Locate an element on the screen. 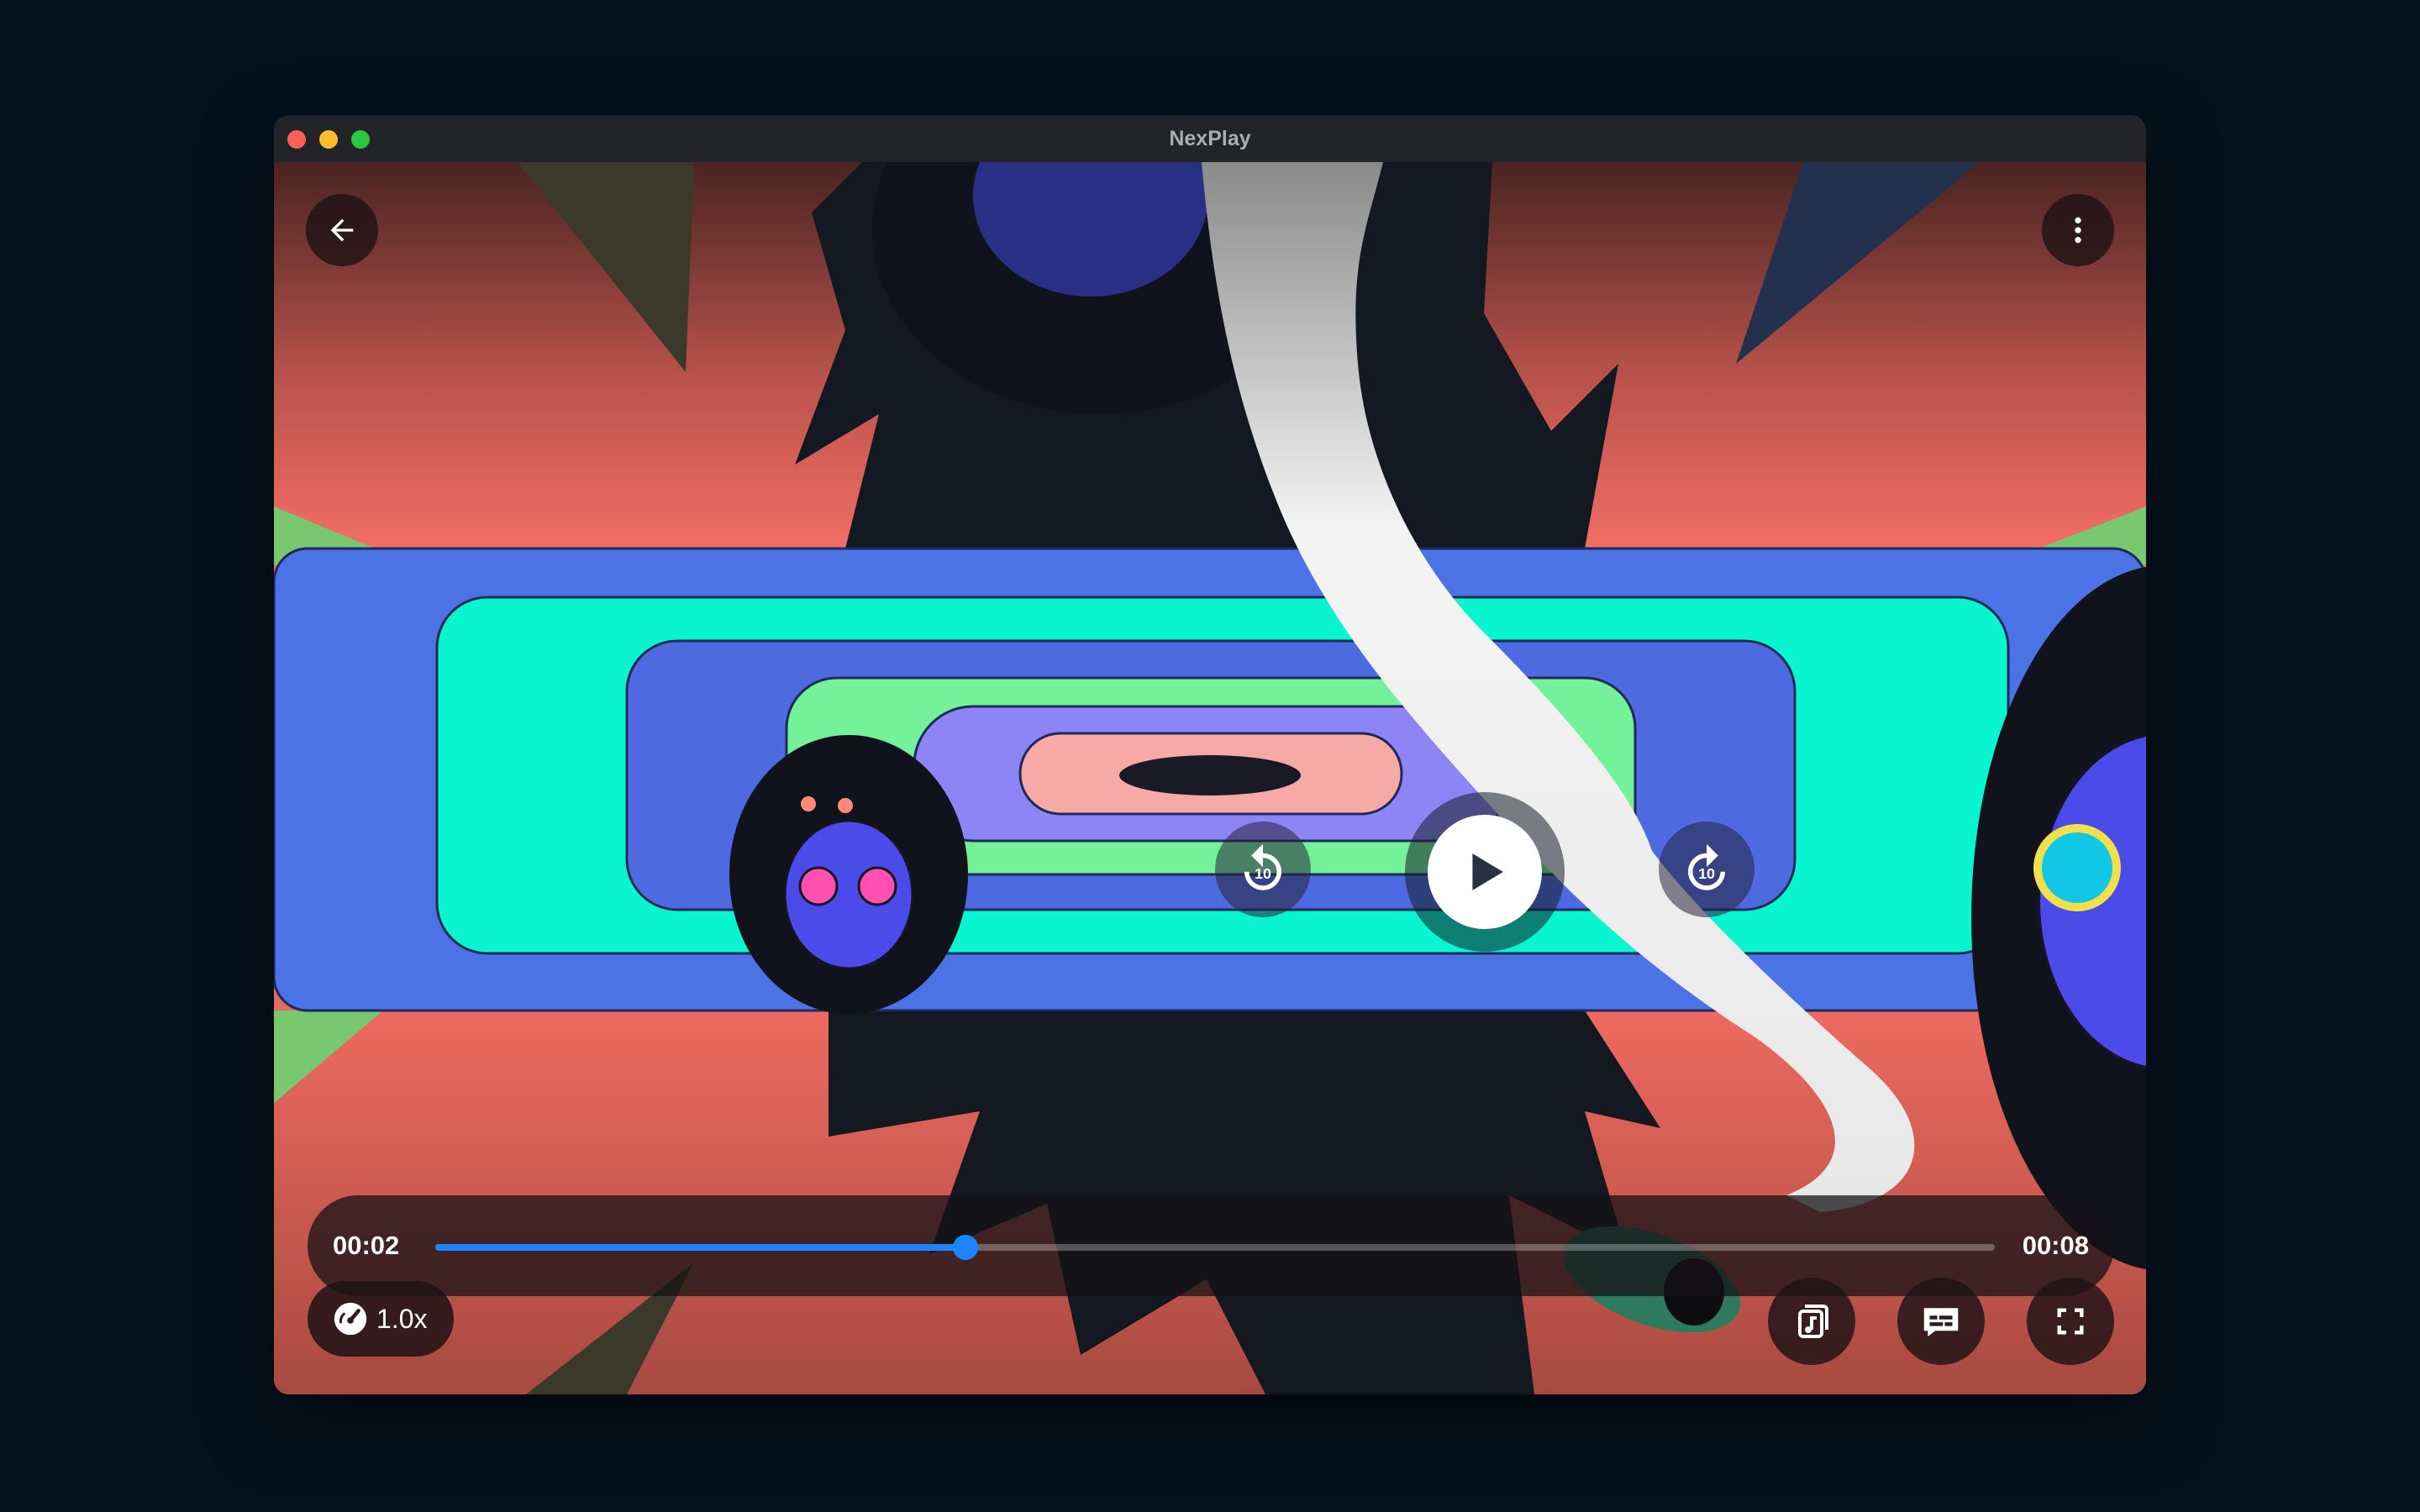 The height and width of the screenshot is (1512, 2420). window-title: NexPlay is located at coordinates (1210, 138).